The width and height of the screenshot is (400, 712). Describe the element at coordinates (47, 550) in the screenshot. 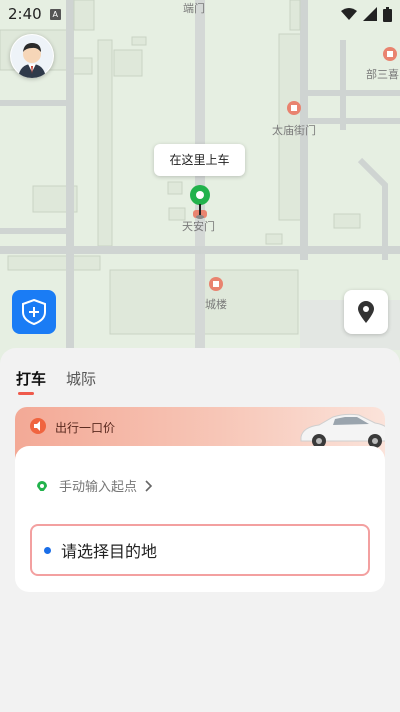

I see `destination-dot-icon` at that location.